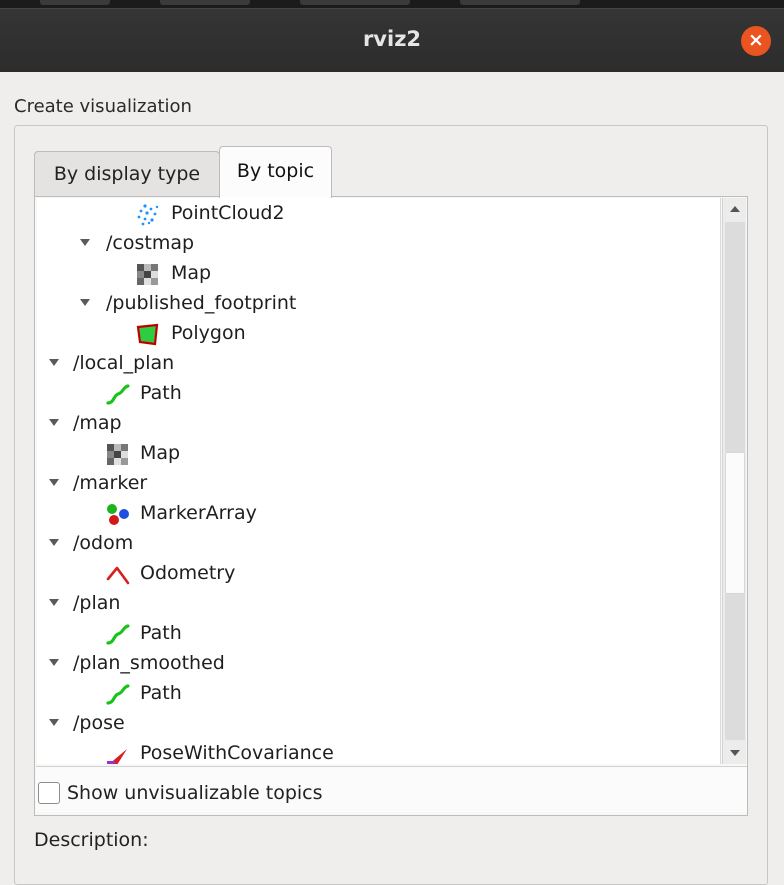 Image resolution: width=784 pixels, height=885 pixels. What do you see at coordinates (735, 753) in the screenshot?
I see `scroll-down-icon` at bounding box center [735, 753].